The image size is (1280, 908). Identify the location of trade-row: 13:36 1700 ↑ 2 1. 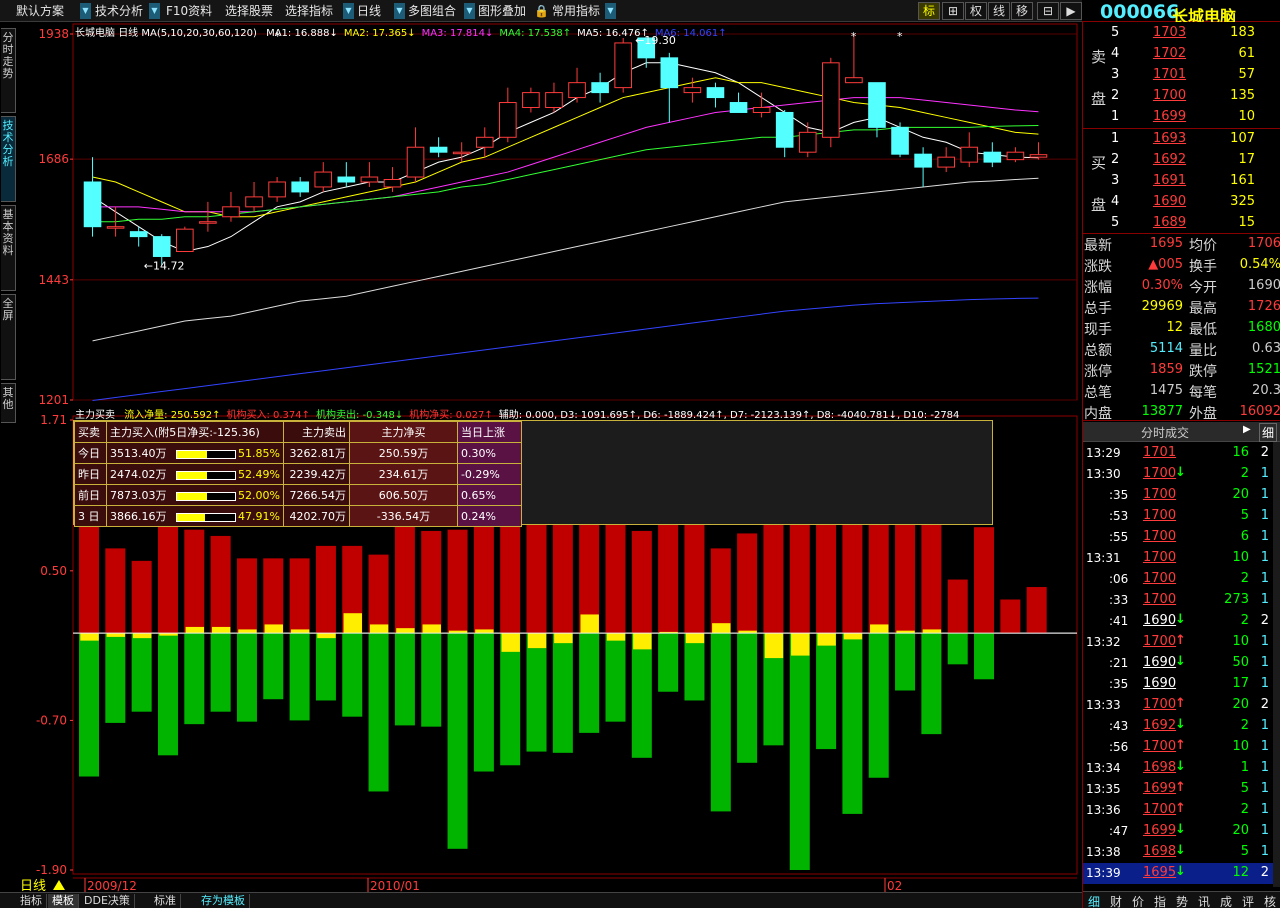
(1178, 810).